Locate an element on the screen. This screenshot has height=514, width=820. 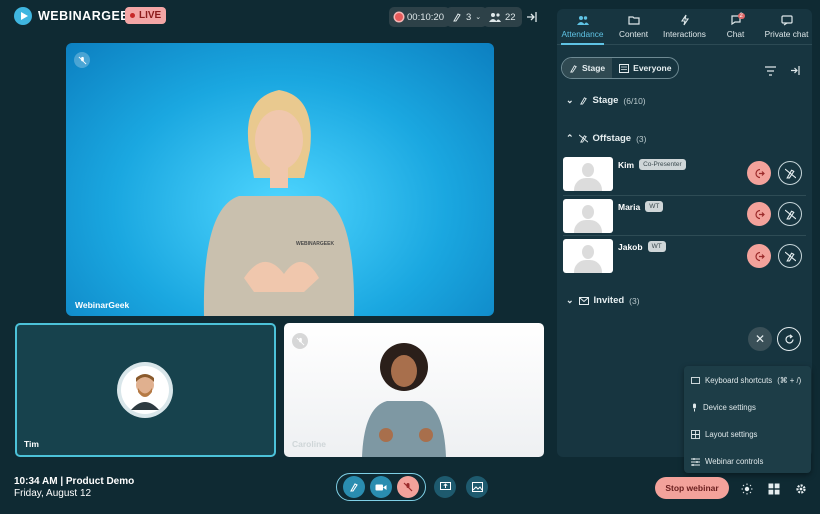
keyboard-icon is located at coordinates (695, 380).